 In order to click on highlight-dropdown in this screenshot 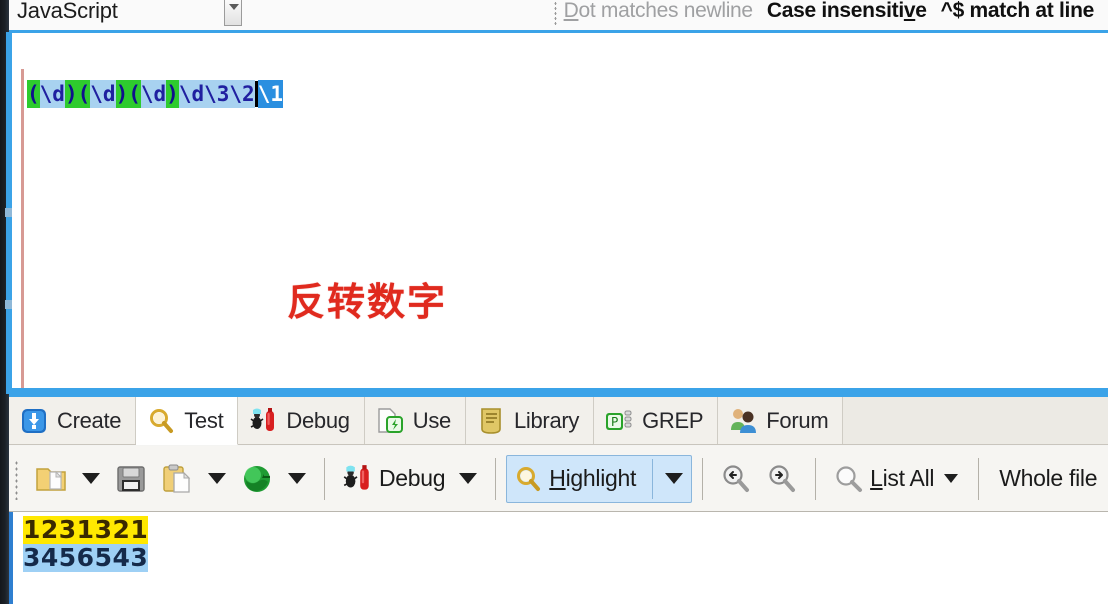, I will do `click(674, 478)`.